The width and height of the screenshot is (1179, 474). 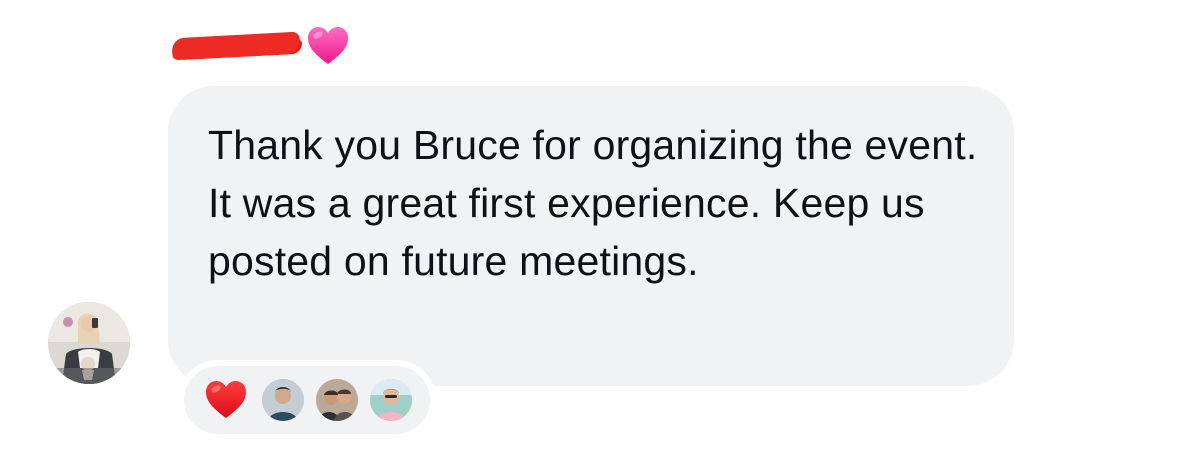 I want to click on red-heart-icon, so click(x=226, y=400).